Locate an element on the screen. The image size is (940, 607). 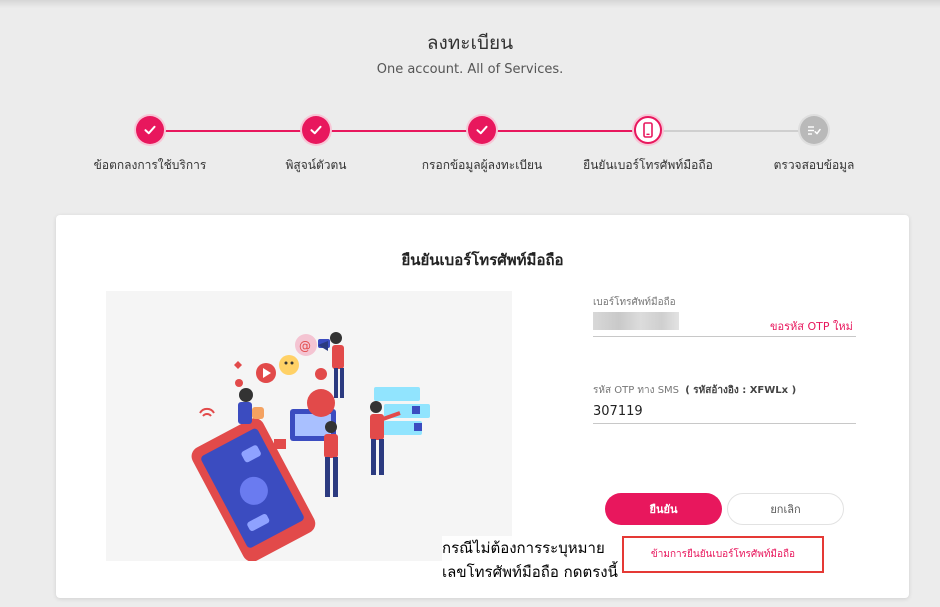
confirm-button: ยืนยัน is located at coordinates (663, 509).